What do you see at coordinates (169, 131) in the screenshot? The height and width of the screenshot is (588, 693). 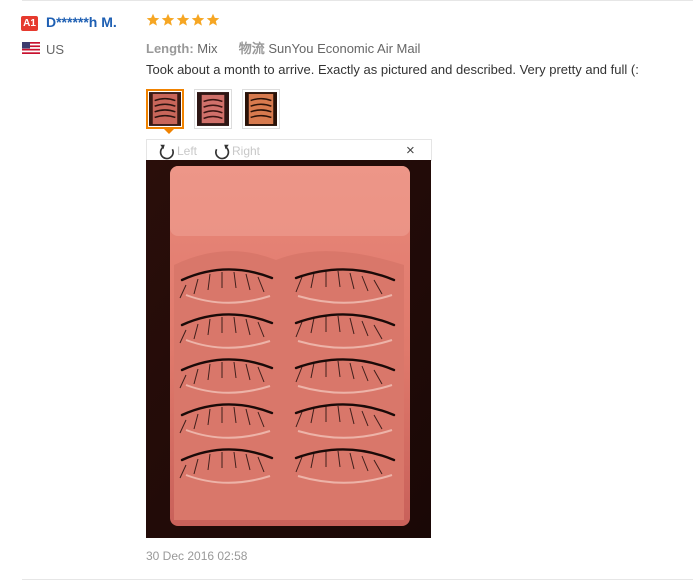 I see `active-thumb-pointer` at bounding box center [169, 131].